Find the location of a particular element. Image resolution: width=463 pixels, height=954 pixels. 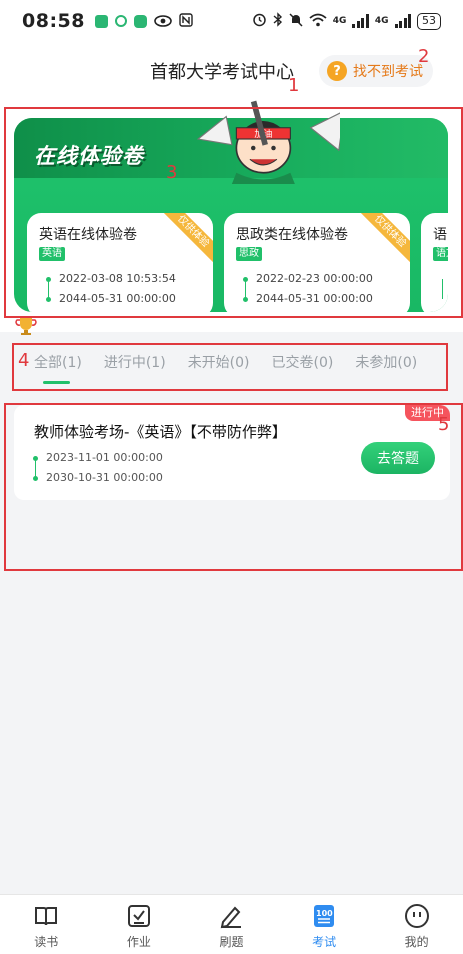

sync-icon is located at coordinates (120, 21).